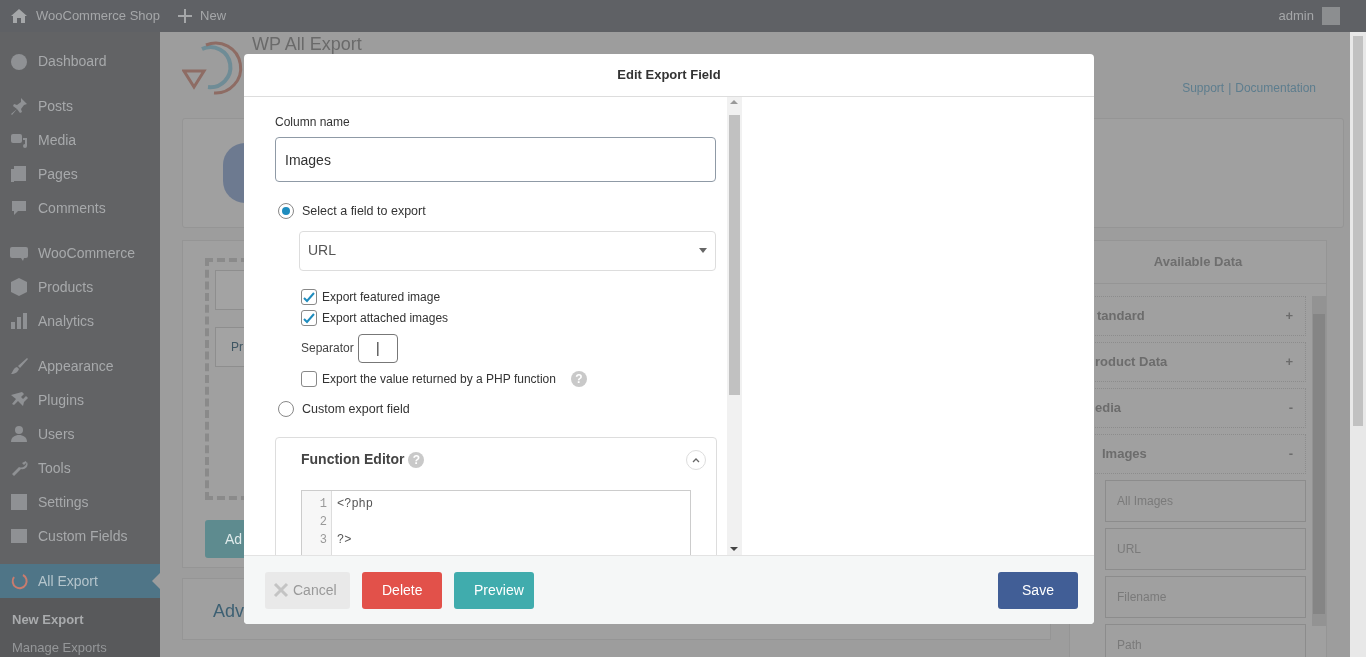  Describe the element at coordinates (80, 434) in the screenshot. I see `sidebar-item: Users` at that location.